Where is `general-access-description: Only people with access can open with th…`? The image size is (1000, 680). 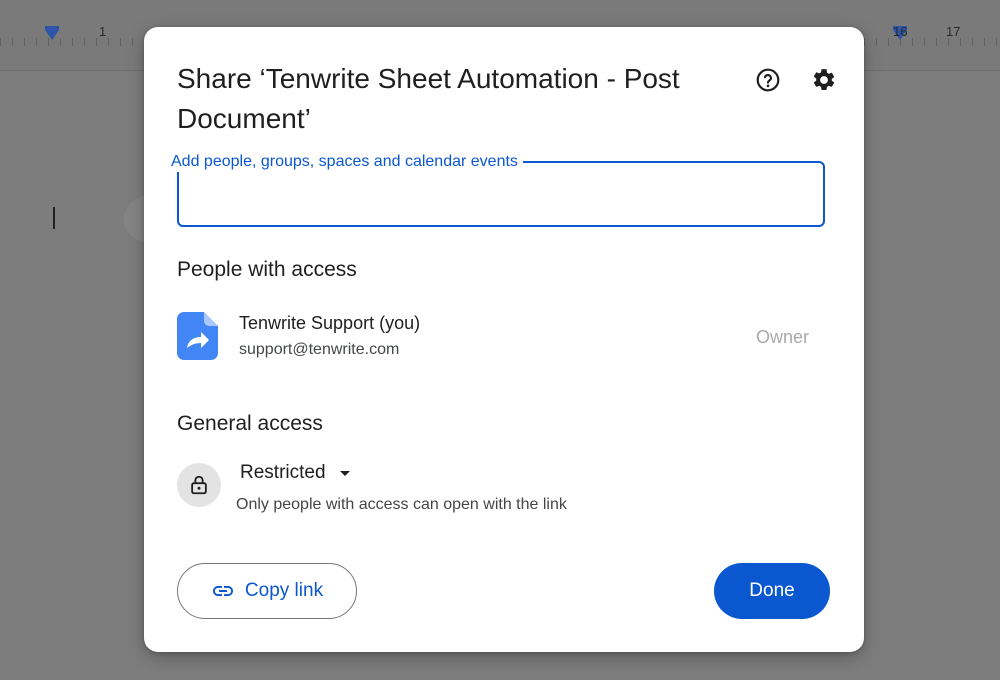
general-access-description: Only people with access can open with th… is located at coordinates (401, 504).